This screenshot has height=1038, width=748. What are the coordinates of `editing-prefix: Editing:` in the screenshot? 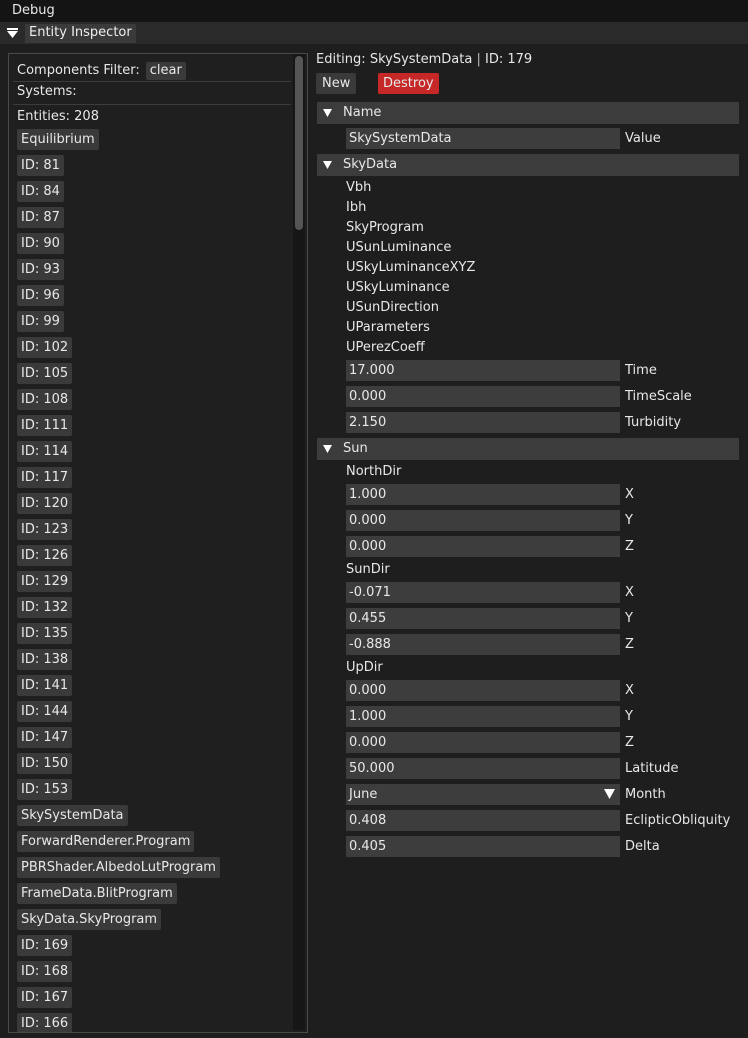 It's located at (341, 59).